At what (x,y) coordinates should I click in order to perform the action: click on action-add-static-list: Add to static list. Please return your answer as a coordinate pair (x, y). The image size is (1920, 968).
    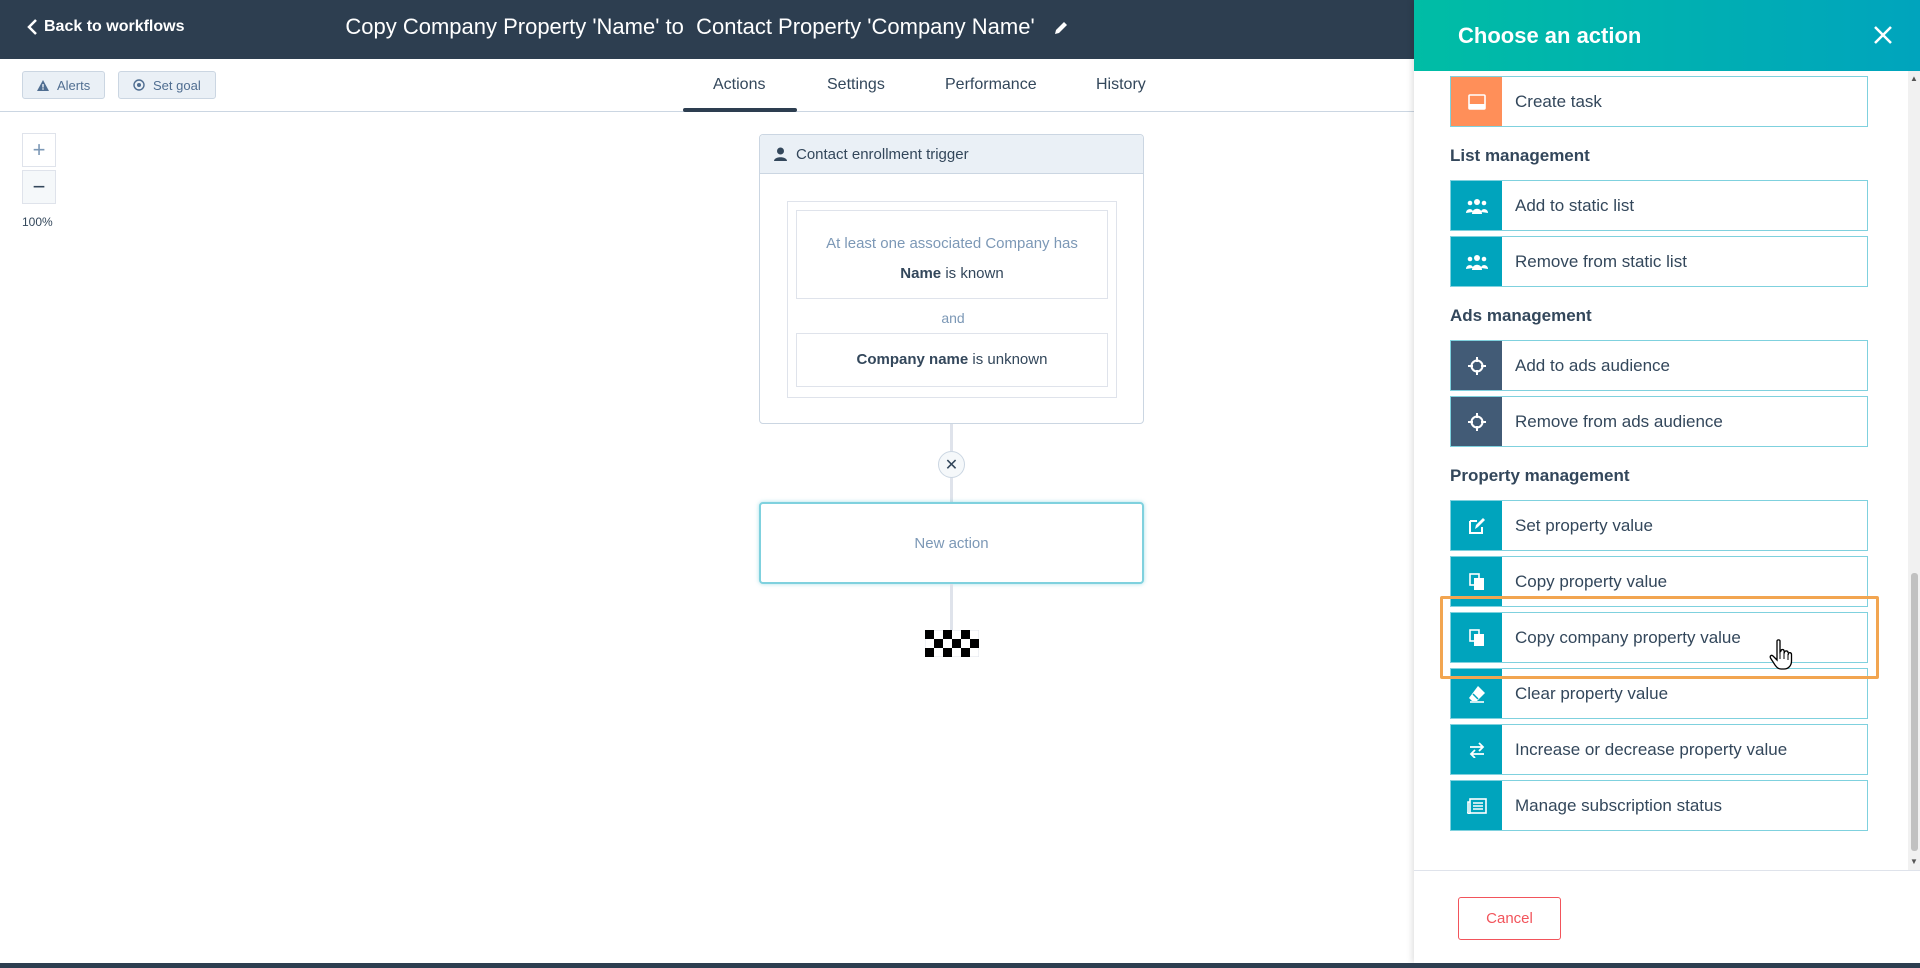
    Looking at the image, I should click on (1659, 205).